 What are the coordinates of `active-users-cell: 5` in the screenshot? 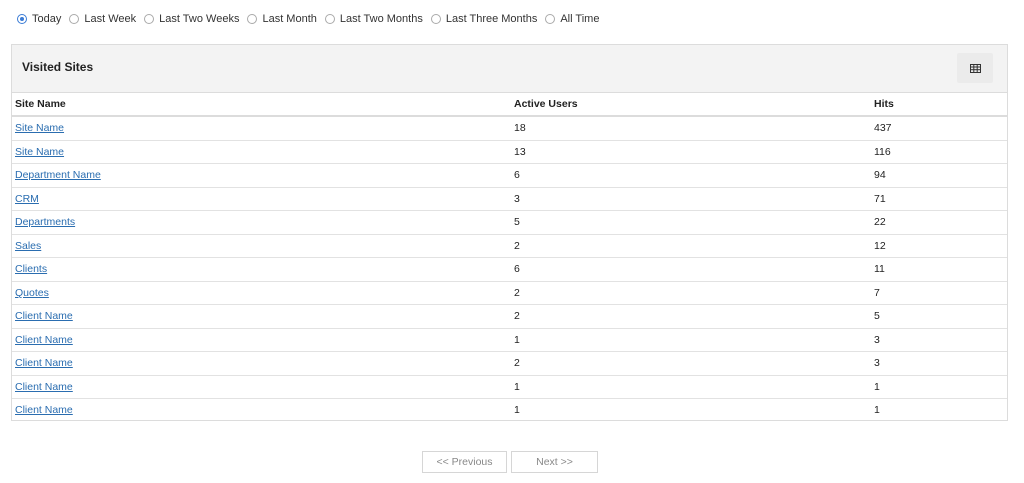 It's located at (691, 222).